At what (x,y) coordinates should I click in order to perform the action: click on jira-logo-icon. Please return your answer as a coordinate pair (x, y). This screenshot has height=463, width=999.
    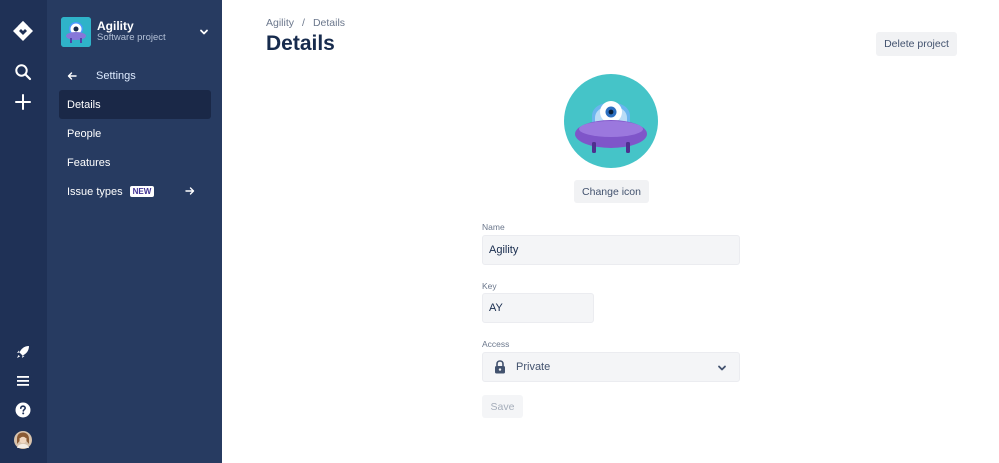
    Looking at the image, I should click on (23, 31).